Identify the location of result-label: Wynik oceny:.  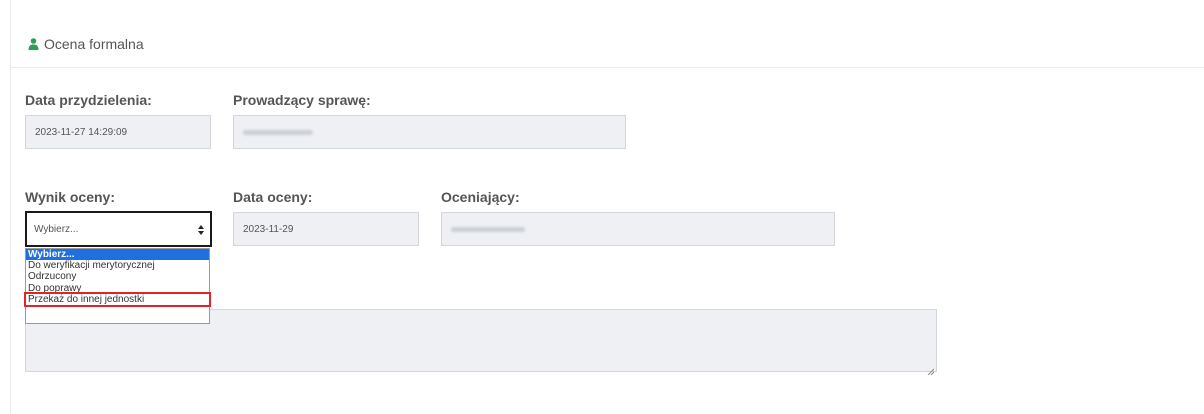
(70, 197).